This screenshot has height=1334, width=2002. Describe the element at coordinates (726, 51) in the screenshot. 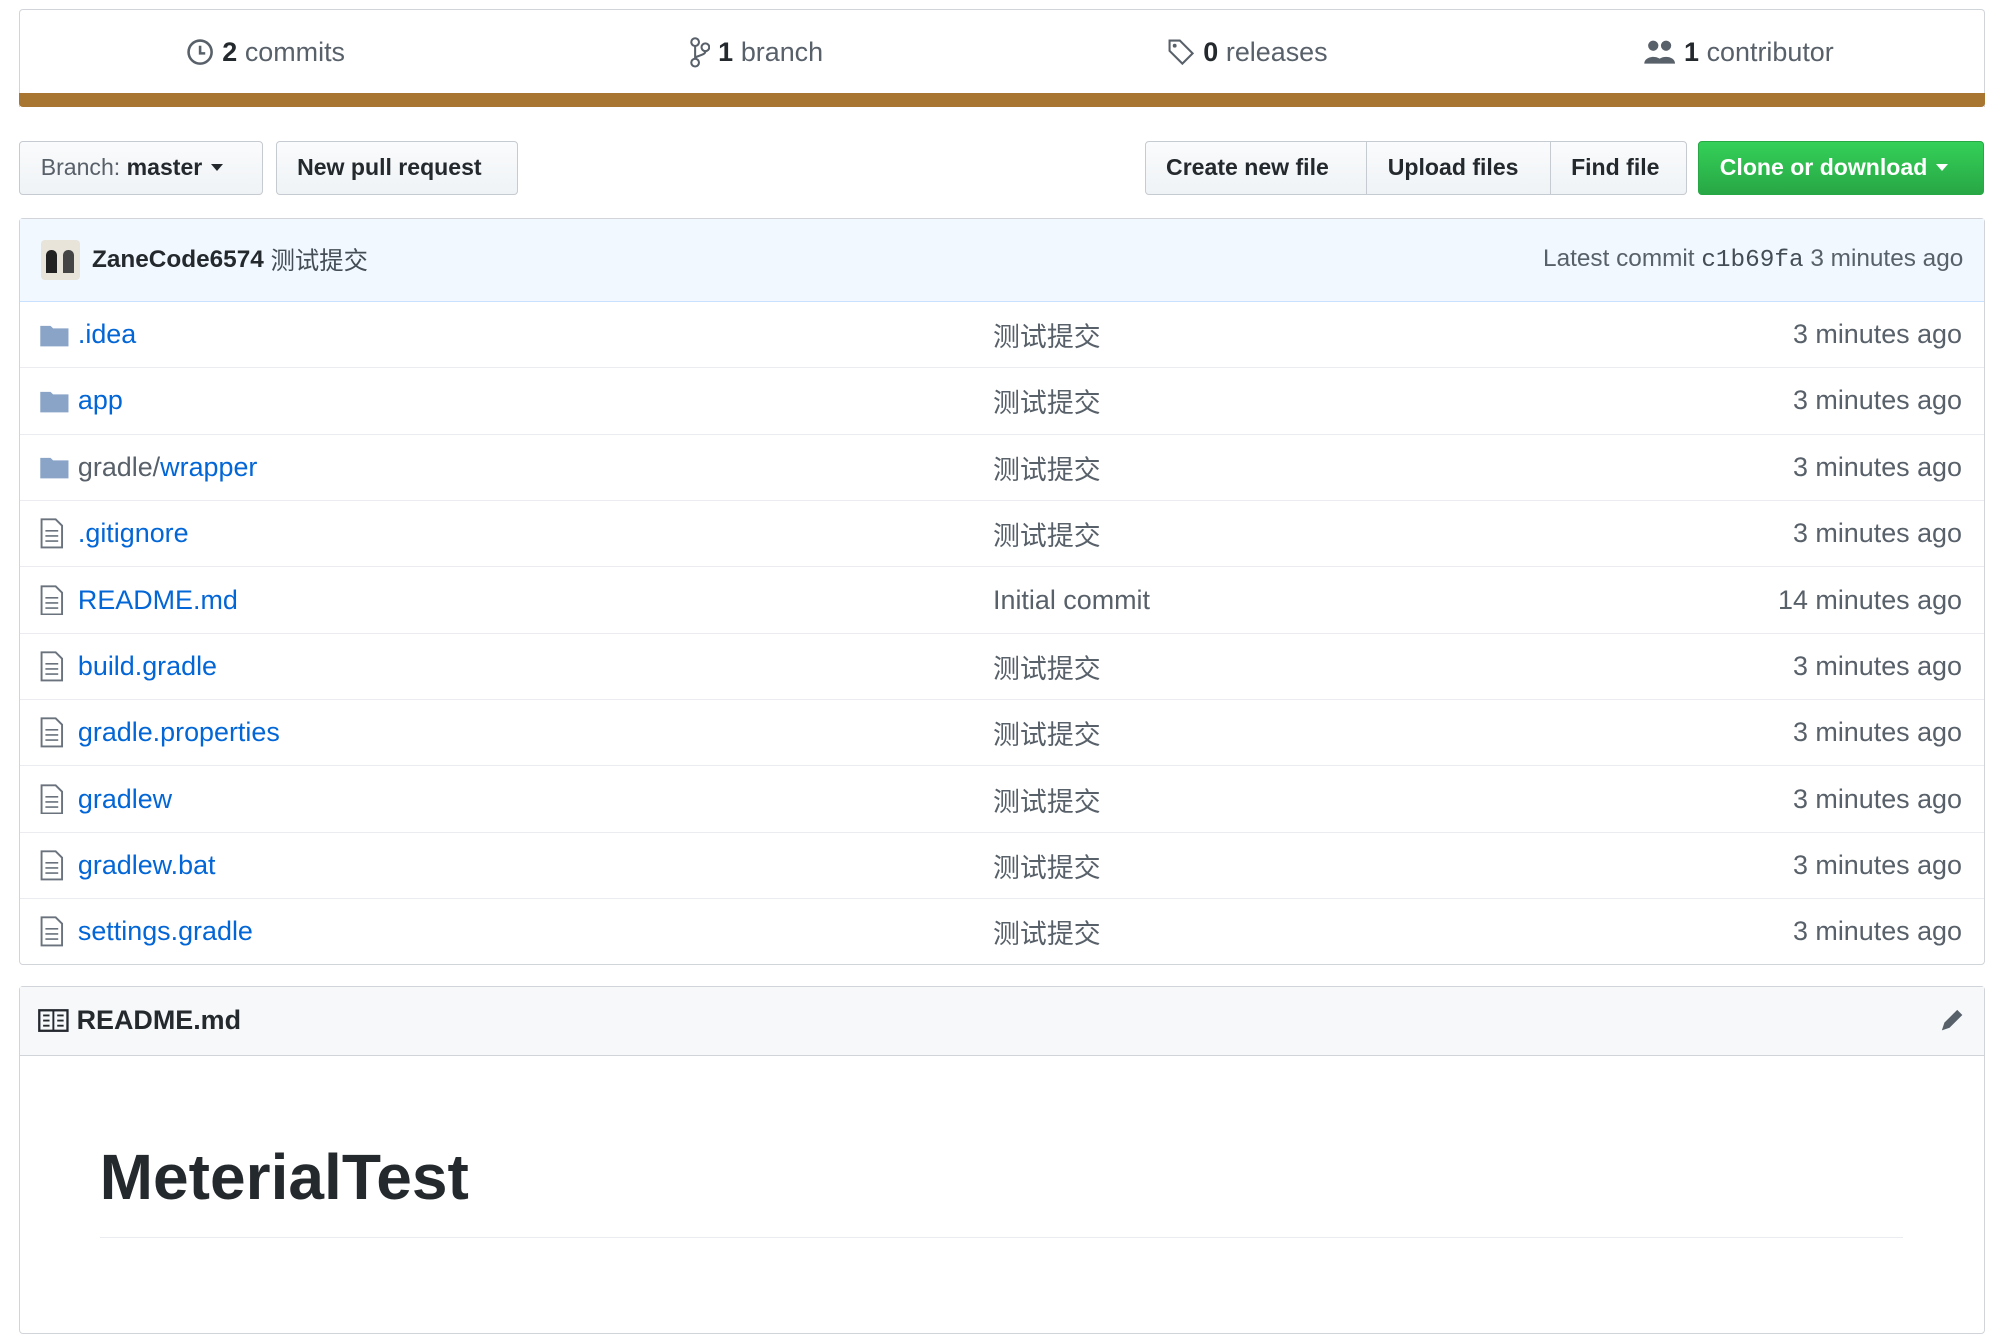

I see `branches-count: 1` at that location.